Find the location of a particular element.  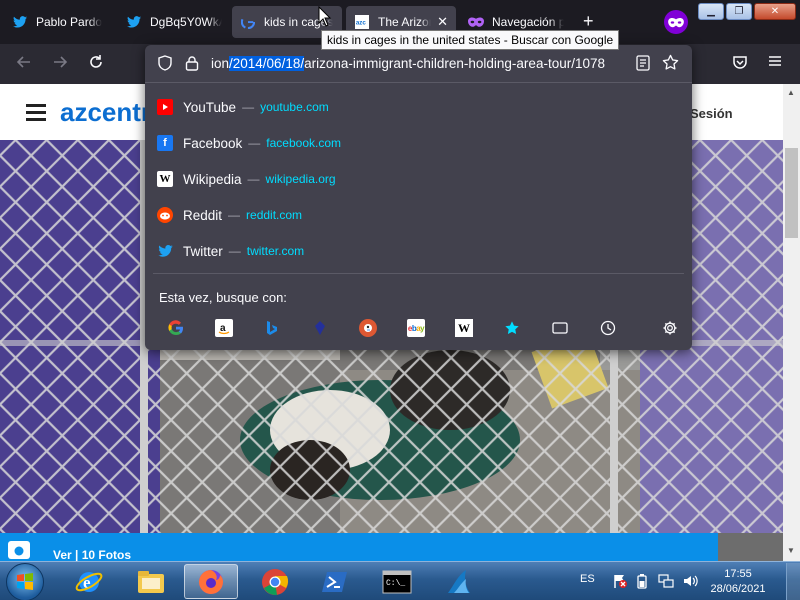

settings-icon is located at coordinates (670, 328).